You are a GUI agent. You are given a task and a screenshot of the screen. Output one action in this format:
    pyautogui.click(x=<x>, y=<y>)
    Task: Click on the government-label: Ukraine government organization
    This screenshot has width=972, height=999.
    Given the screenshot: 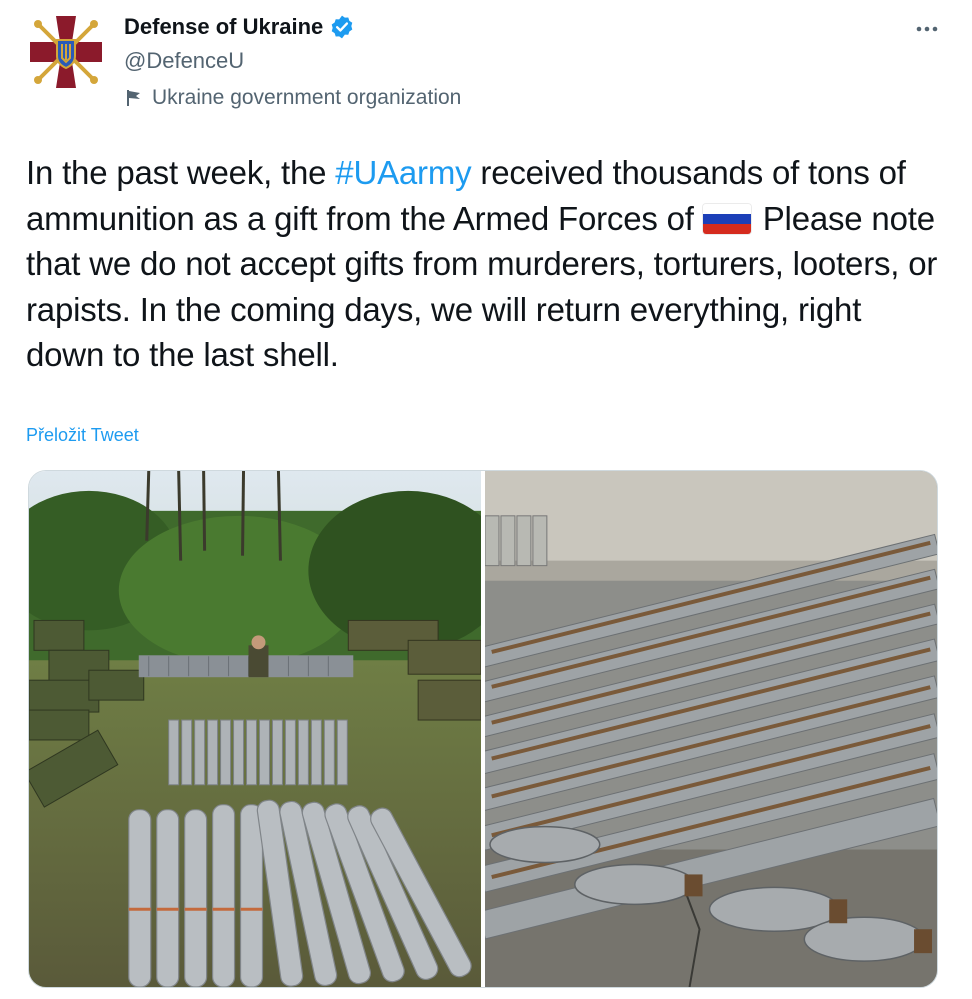 What is the action you would take?
    pyautogui.click(x=307, y=97)
    